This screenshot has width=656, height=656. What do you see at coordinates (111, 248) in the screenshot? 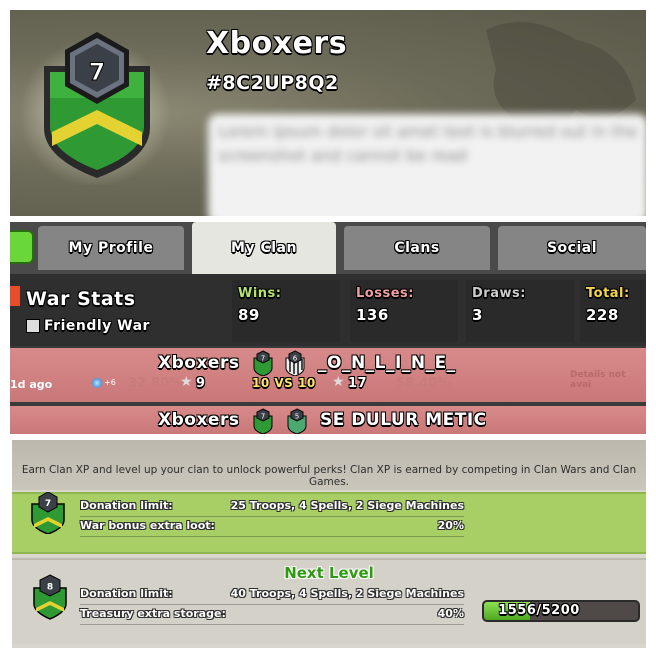
I see `tab-my-profile: My Profile` at bounding box center [111, 248].